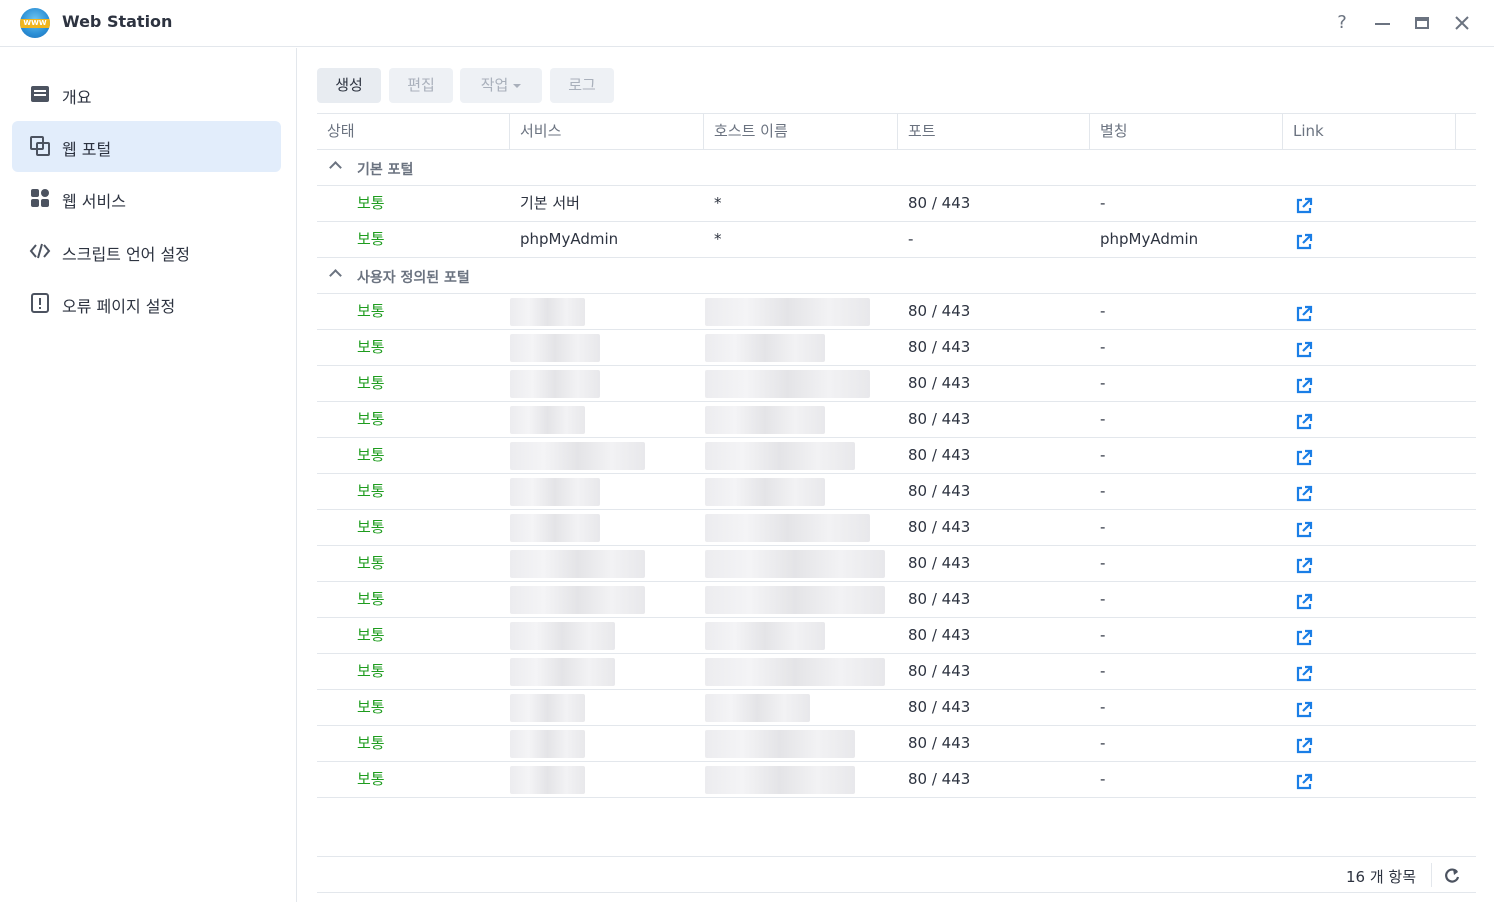 This screenshot has height=902, width=1494. Describe the element at coordinates (1431, 875) in the screenshot. I see `footer-divider` at that location.